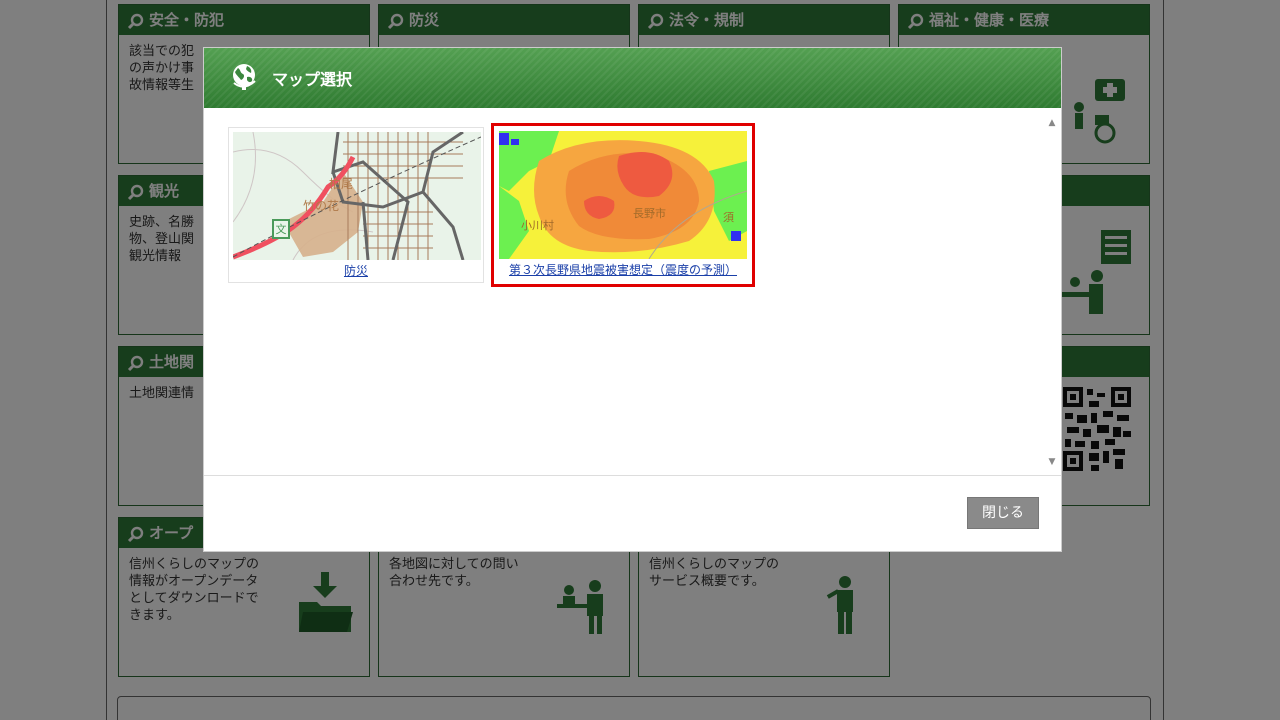  What do you see at coordinates (245, 78) in the screenshot?
I see `globe-icon` at bounding box center [245, 78].